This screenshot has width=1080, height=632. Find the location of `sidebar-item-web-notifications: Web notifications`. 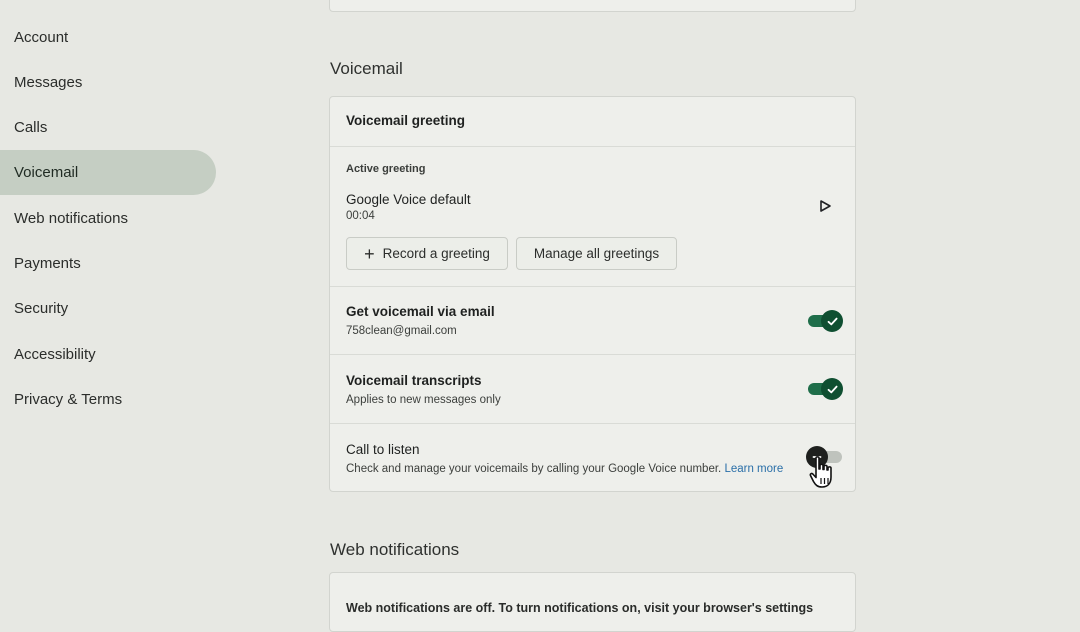

sidebar-item-web-notifications: Web notifications is located at coordinates (108, 218).